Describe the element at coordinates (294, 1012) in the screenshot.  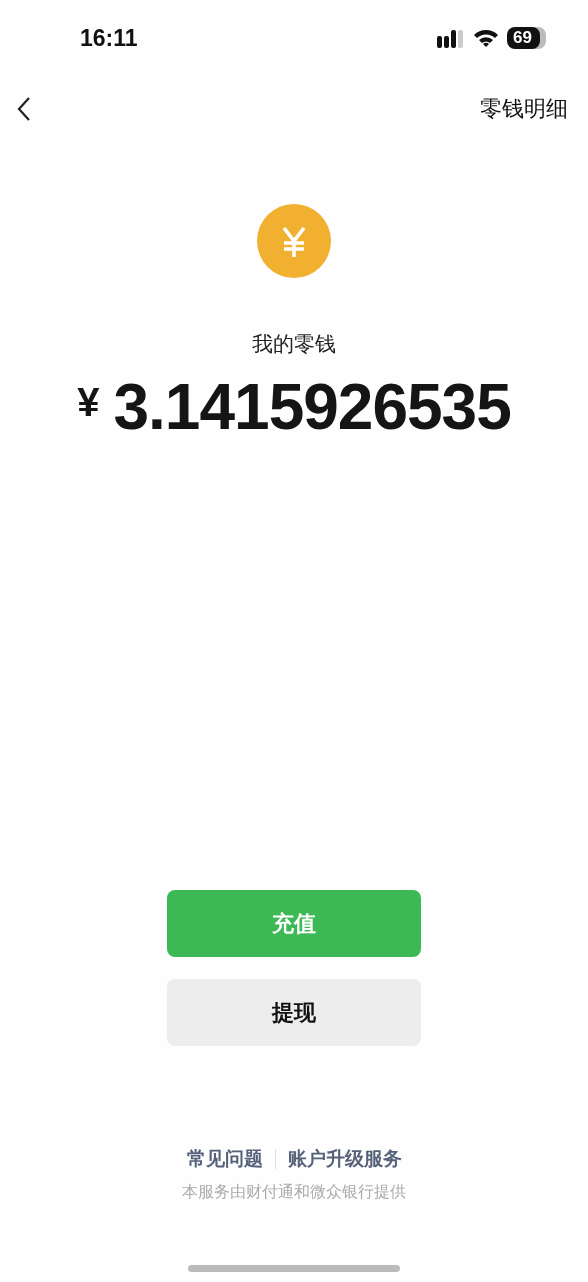
I see `withdraw-button: 提现` at that location.